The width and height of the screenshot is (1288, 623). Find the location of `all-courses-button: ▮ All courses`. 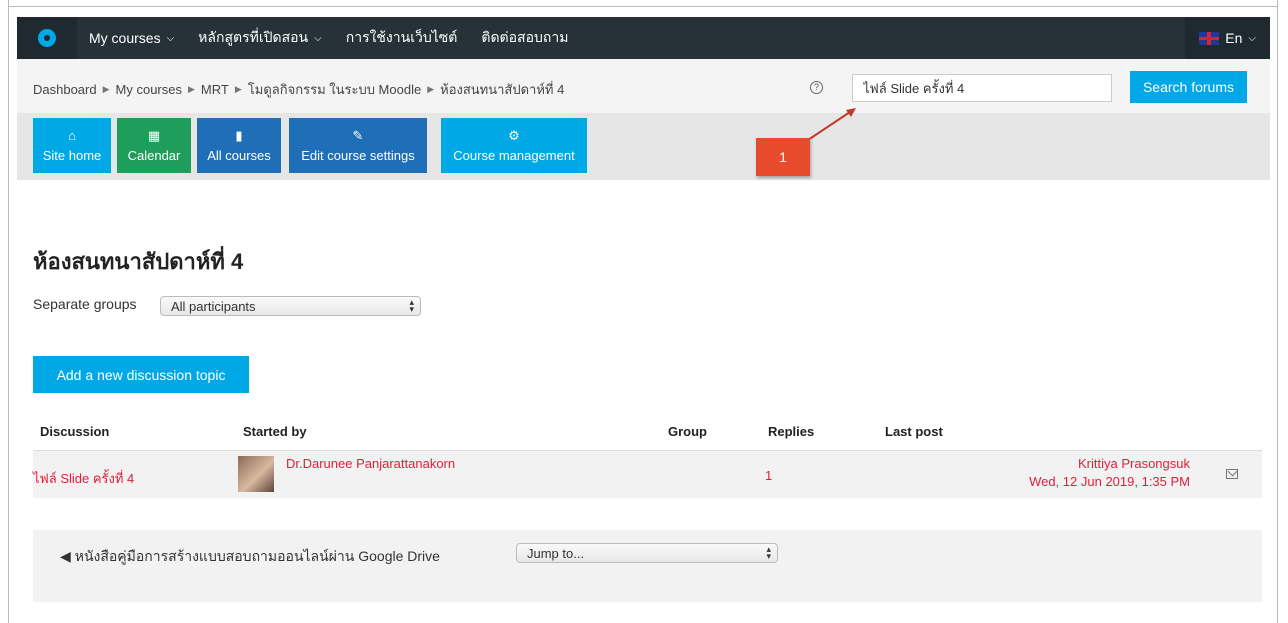

all-courses-button: ▮ All courses is located at coordinates (239, 145).